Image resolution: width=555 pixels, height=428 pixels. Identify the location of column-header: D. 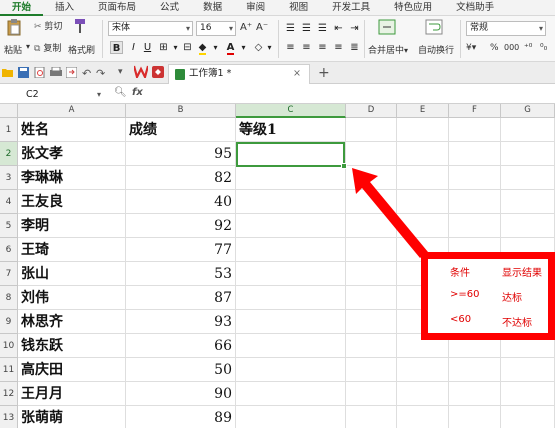
(371, 111).